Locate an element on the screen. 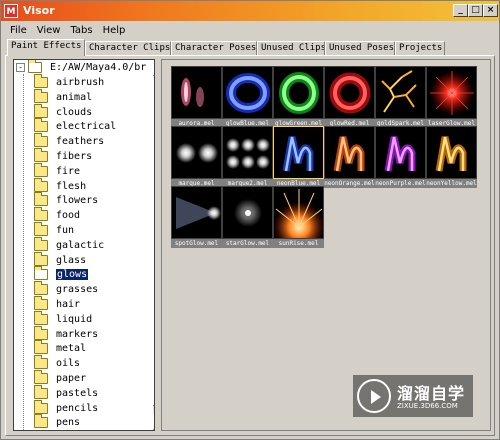  tree-item-grasses: grasses is located at coordinates (66, 290).